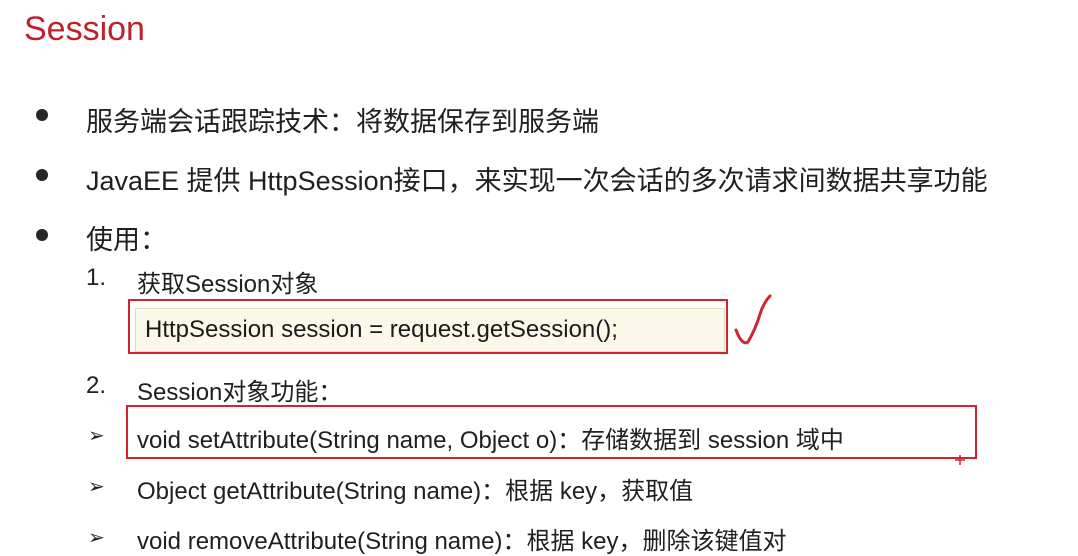 This screenshot has width=1078, height=556. I want to click on bullet-item-3: 使用：, so click(126, 240).